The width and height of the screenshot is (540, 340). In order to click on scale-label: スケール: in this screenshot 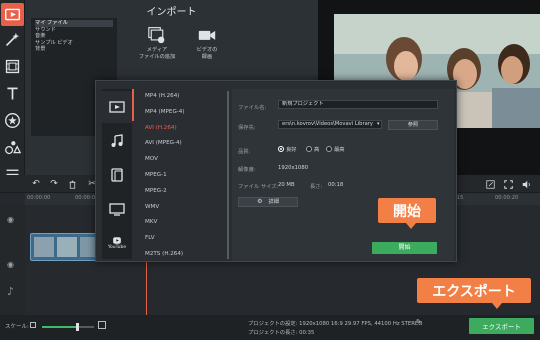, I will do `click(17, 327)`.